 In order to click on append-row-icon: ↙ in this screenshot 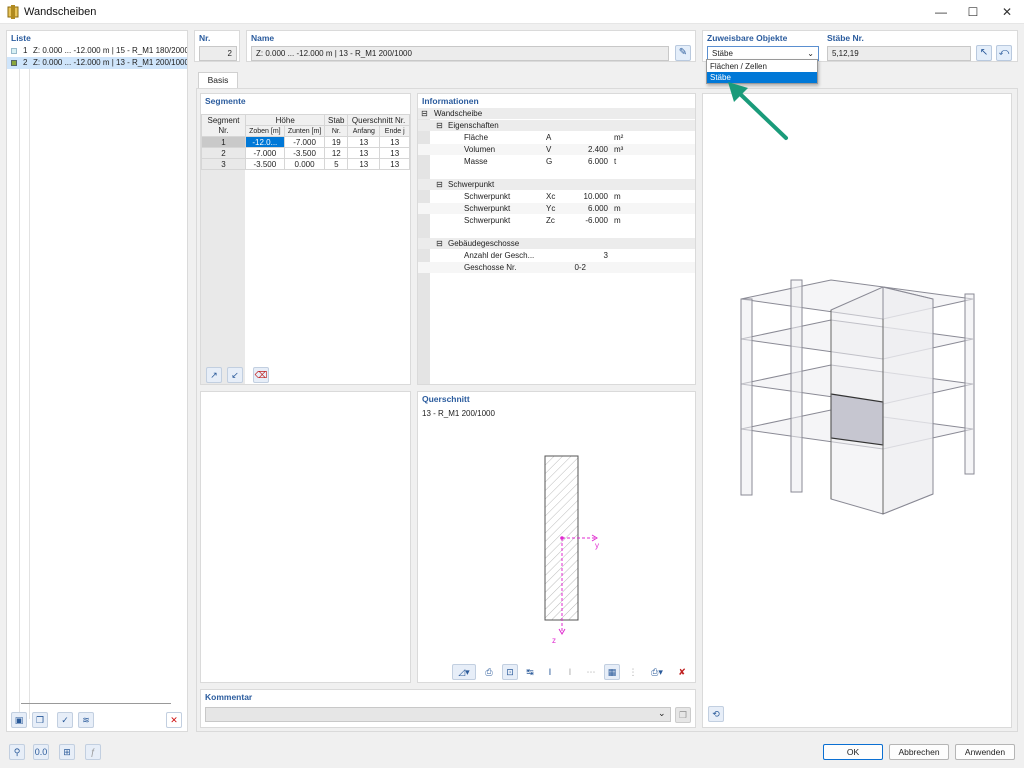, I will do `click(235, 375)`.